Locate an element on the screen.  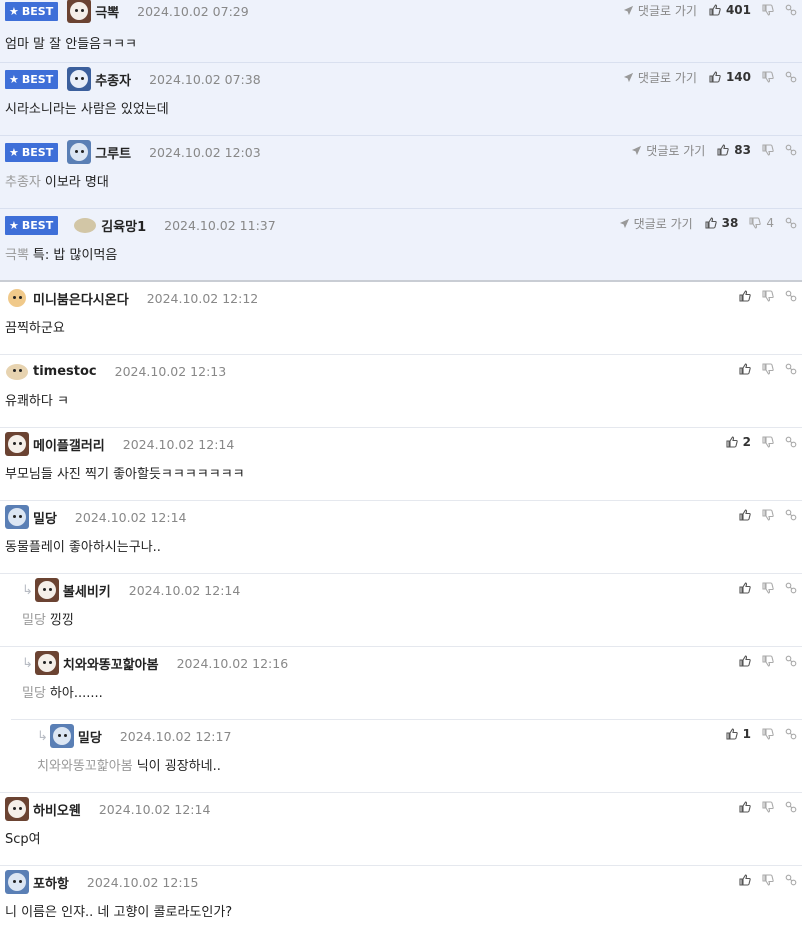
comment-text: 유쾌하다 ㅋ is located at coordinates (37, 401).